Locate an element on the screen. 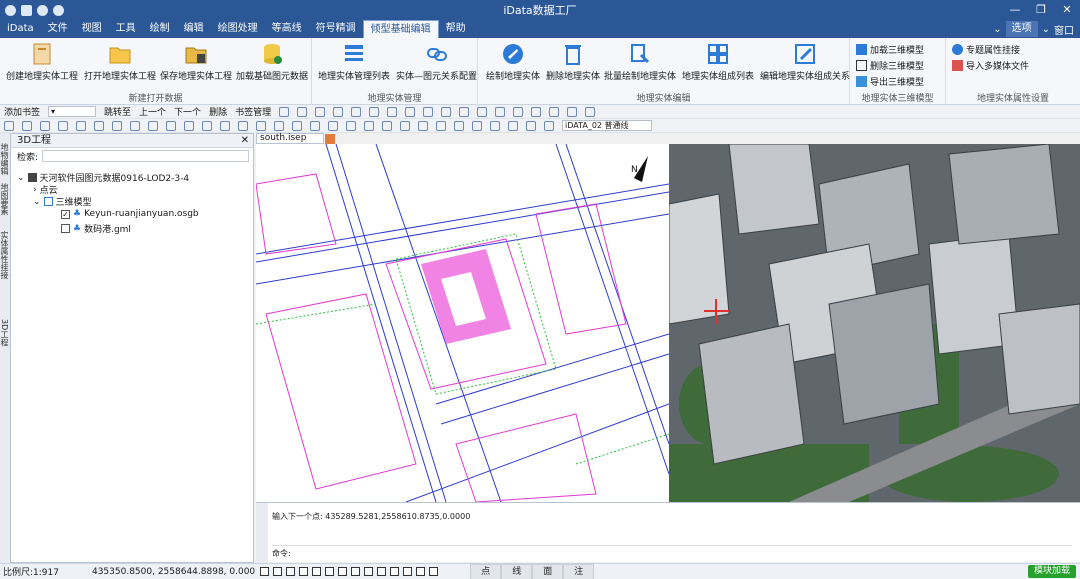  hatch-icon is located at coordinates (369, 125).